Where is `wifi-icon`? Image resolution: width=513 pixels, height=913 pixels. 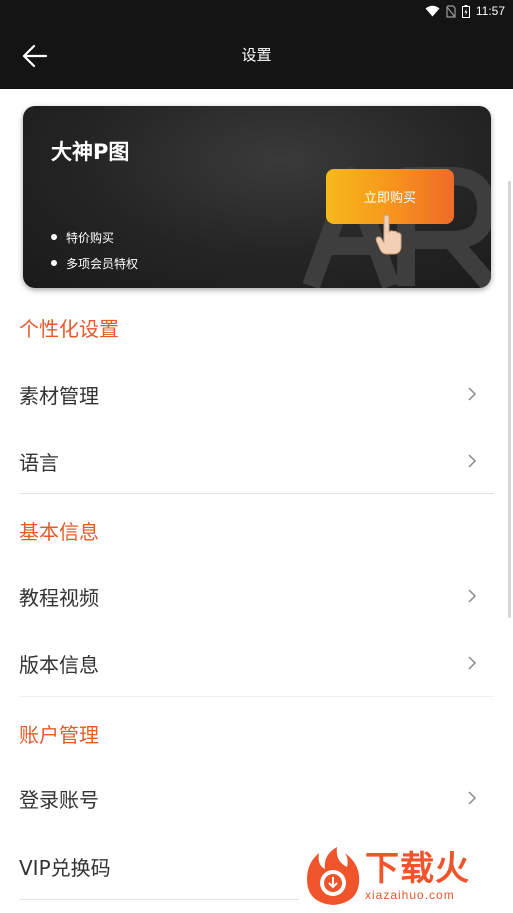
wifi-icon is located at coordinates (432, 11).